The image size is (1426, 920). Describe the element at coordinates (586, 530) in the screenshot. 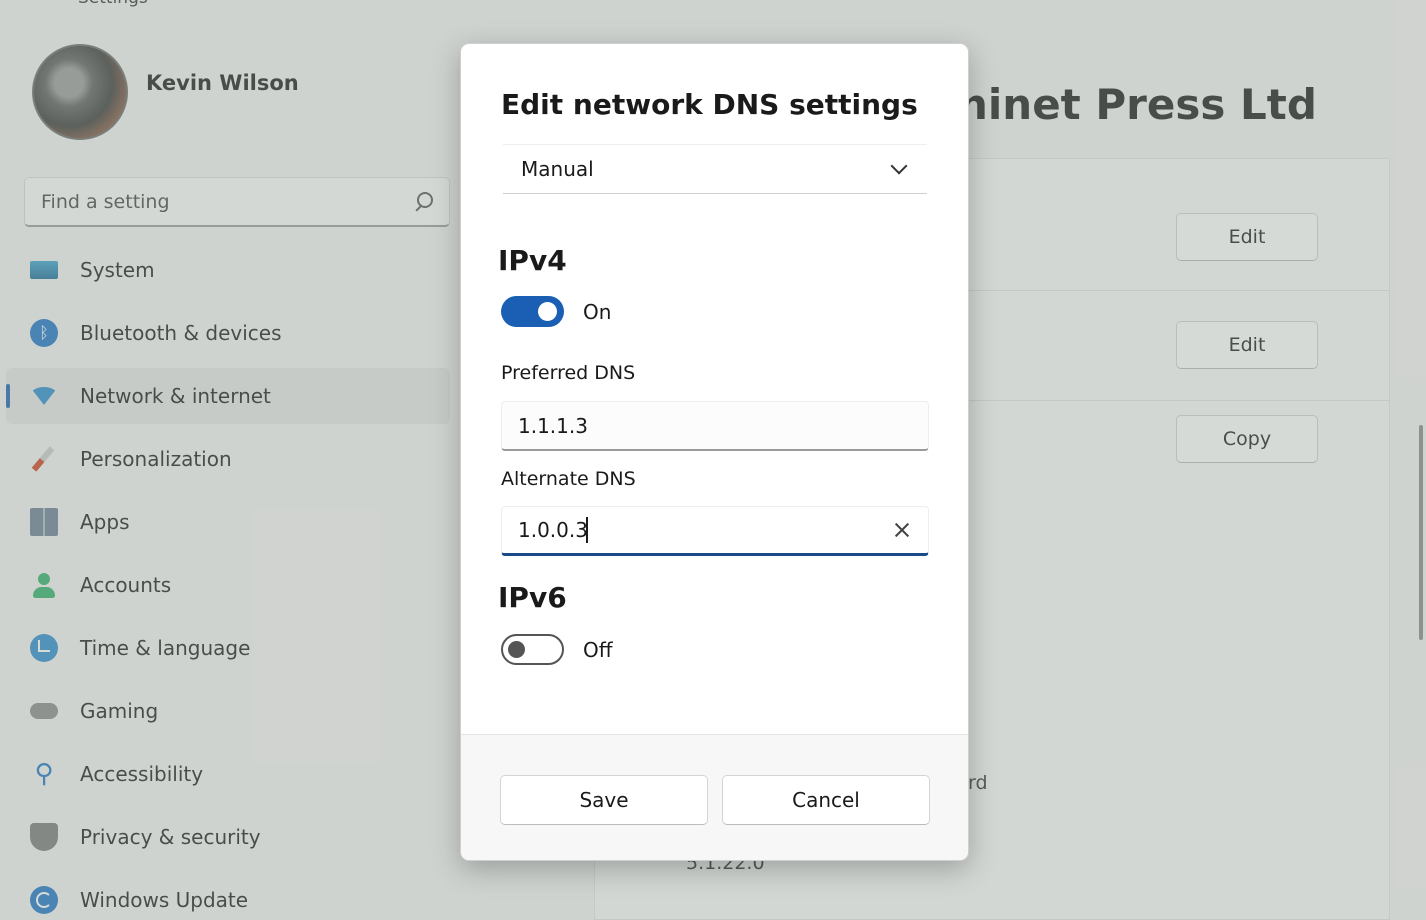

I see `text-caret` at that location.